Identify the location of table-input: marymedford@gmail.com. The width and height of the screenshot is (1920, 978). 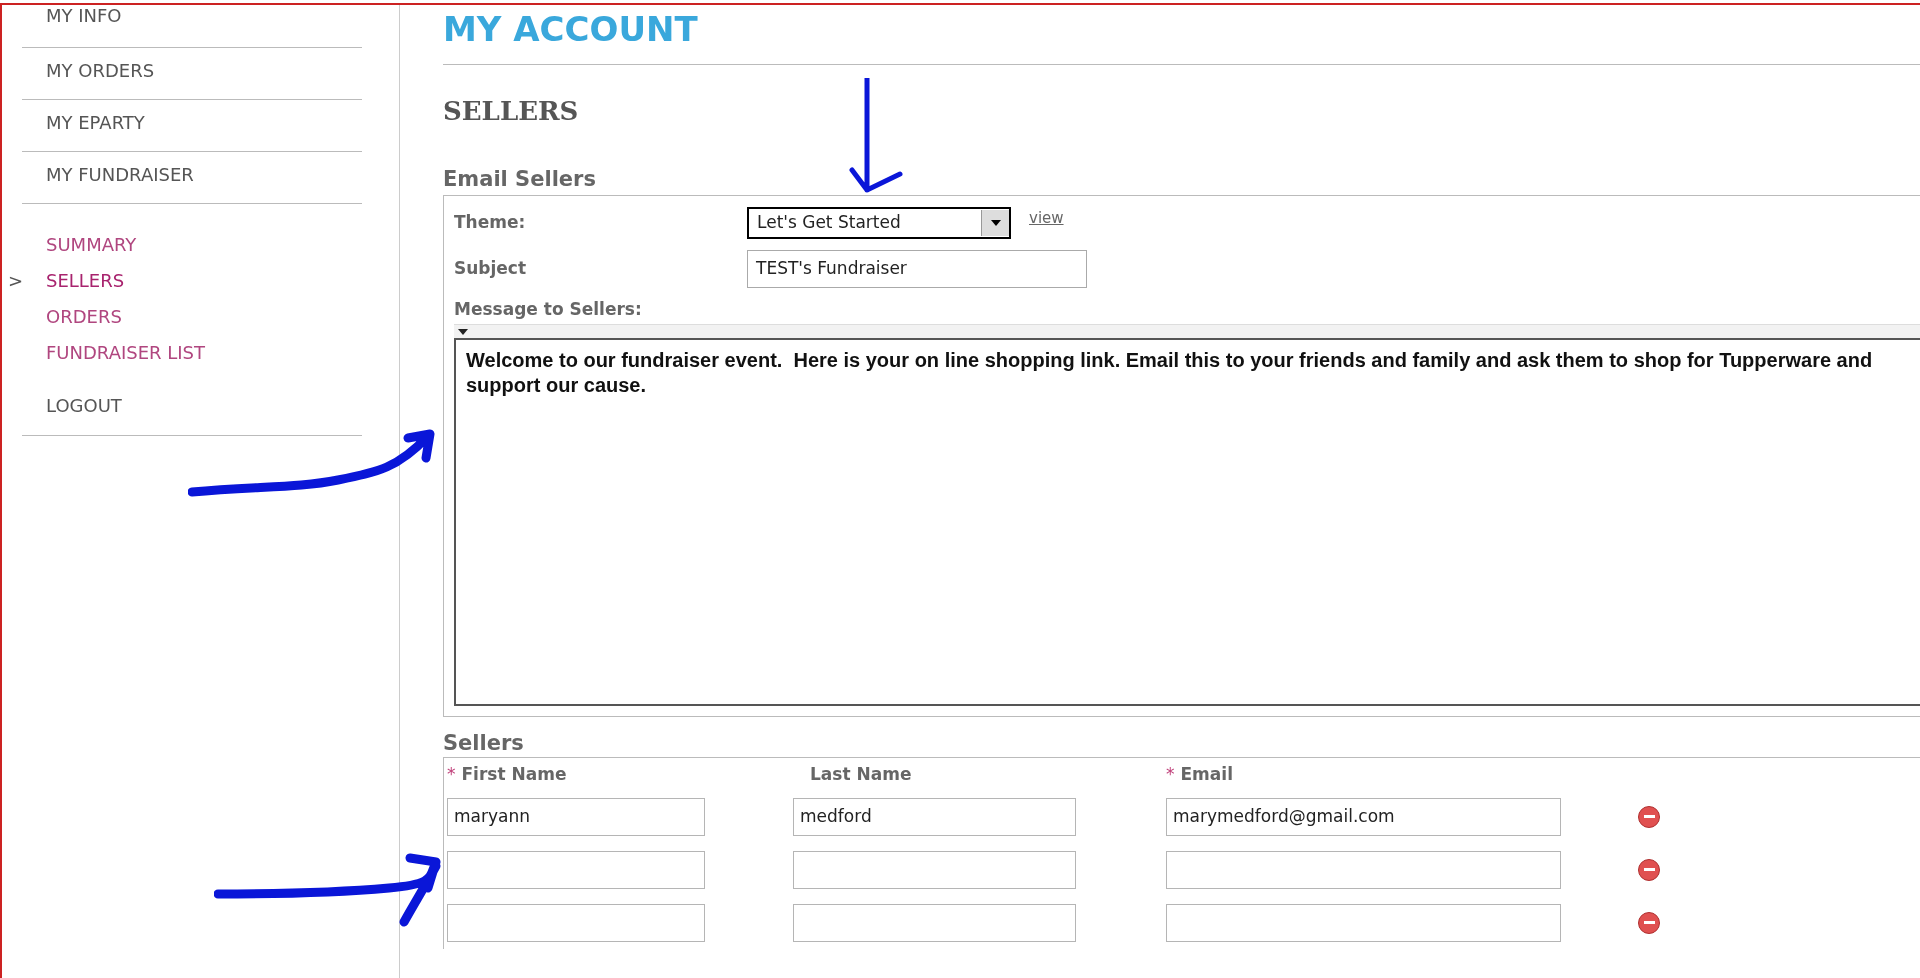
(1363, 816).